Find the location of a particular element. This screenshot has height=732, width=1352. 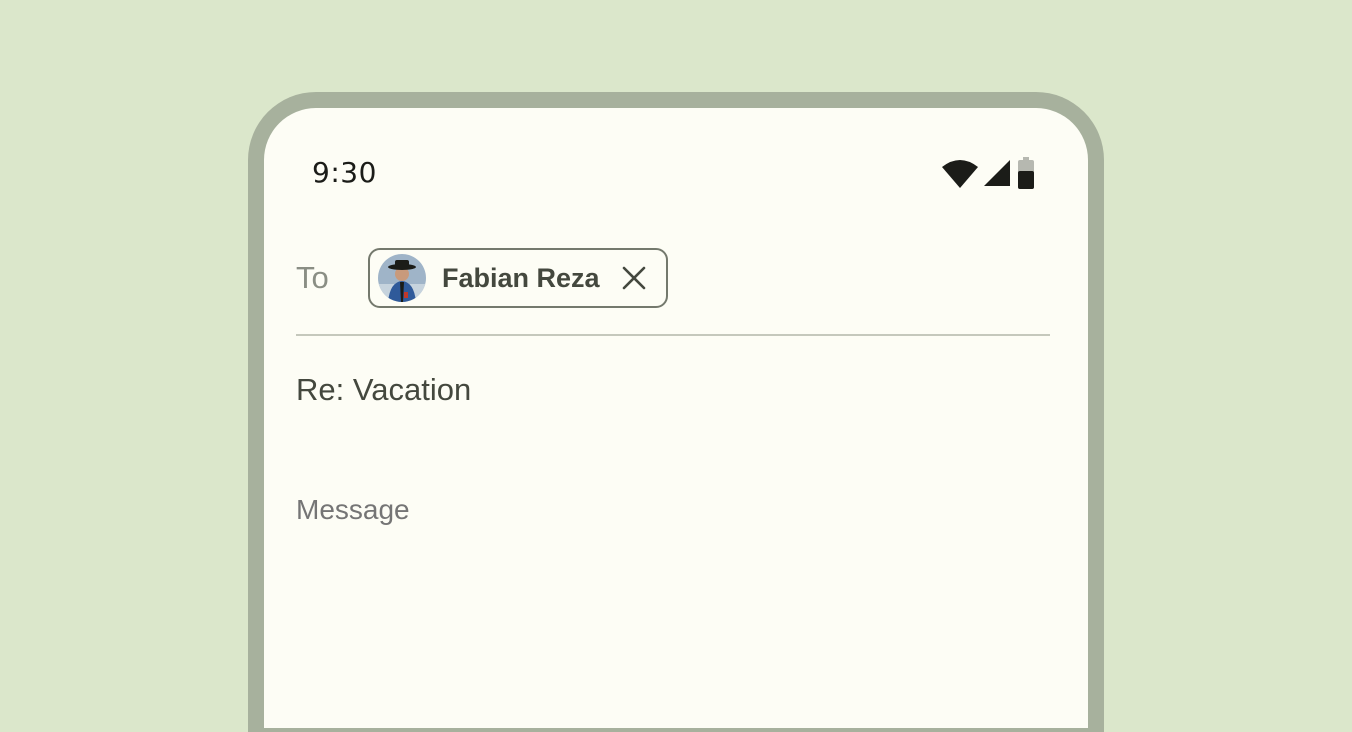

to-field-row: To Fabian Reza is located at coordinates (673, 292).